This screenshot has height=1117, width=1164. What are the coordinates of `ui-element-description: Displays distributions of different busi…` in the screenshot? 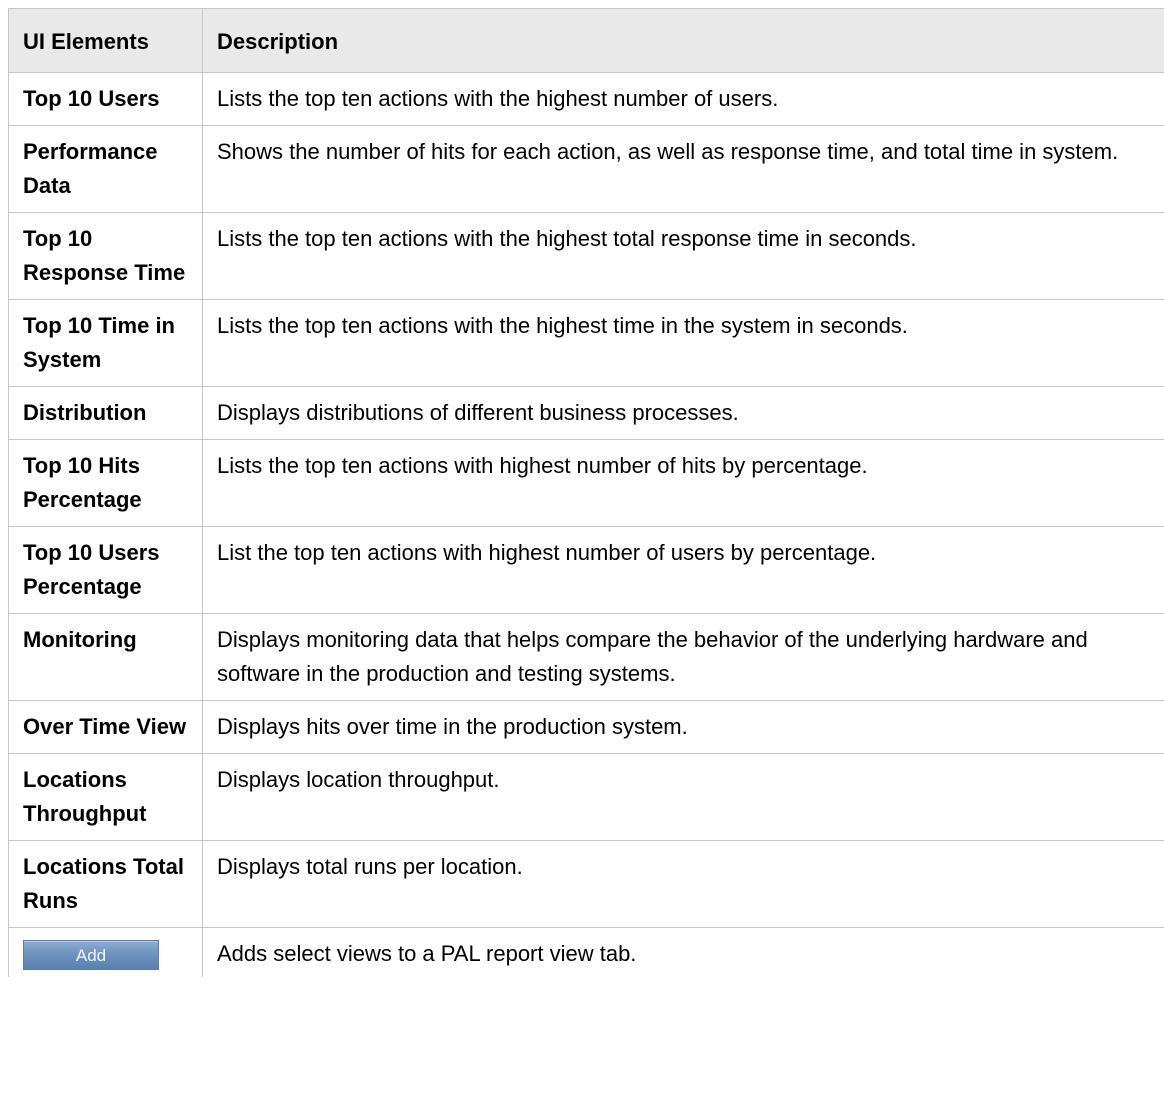 It's located at (683, 413).